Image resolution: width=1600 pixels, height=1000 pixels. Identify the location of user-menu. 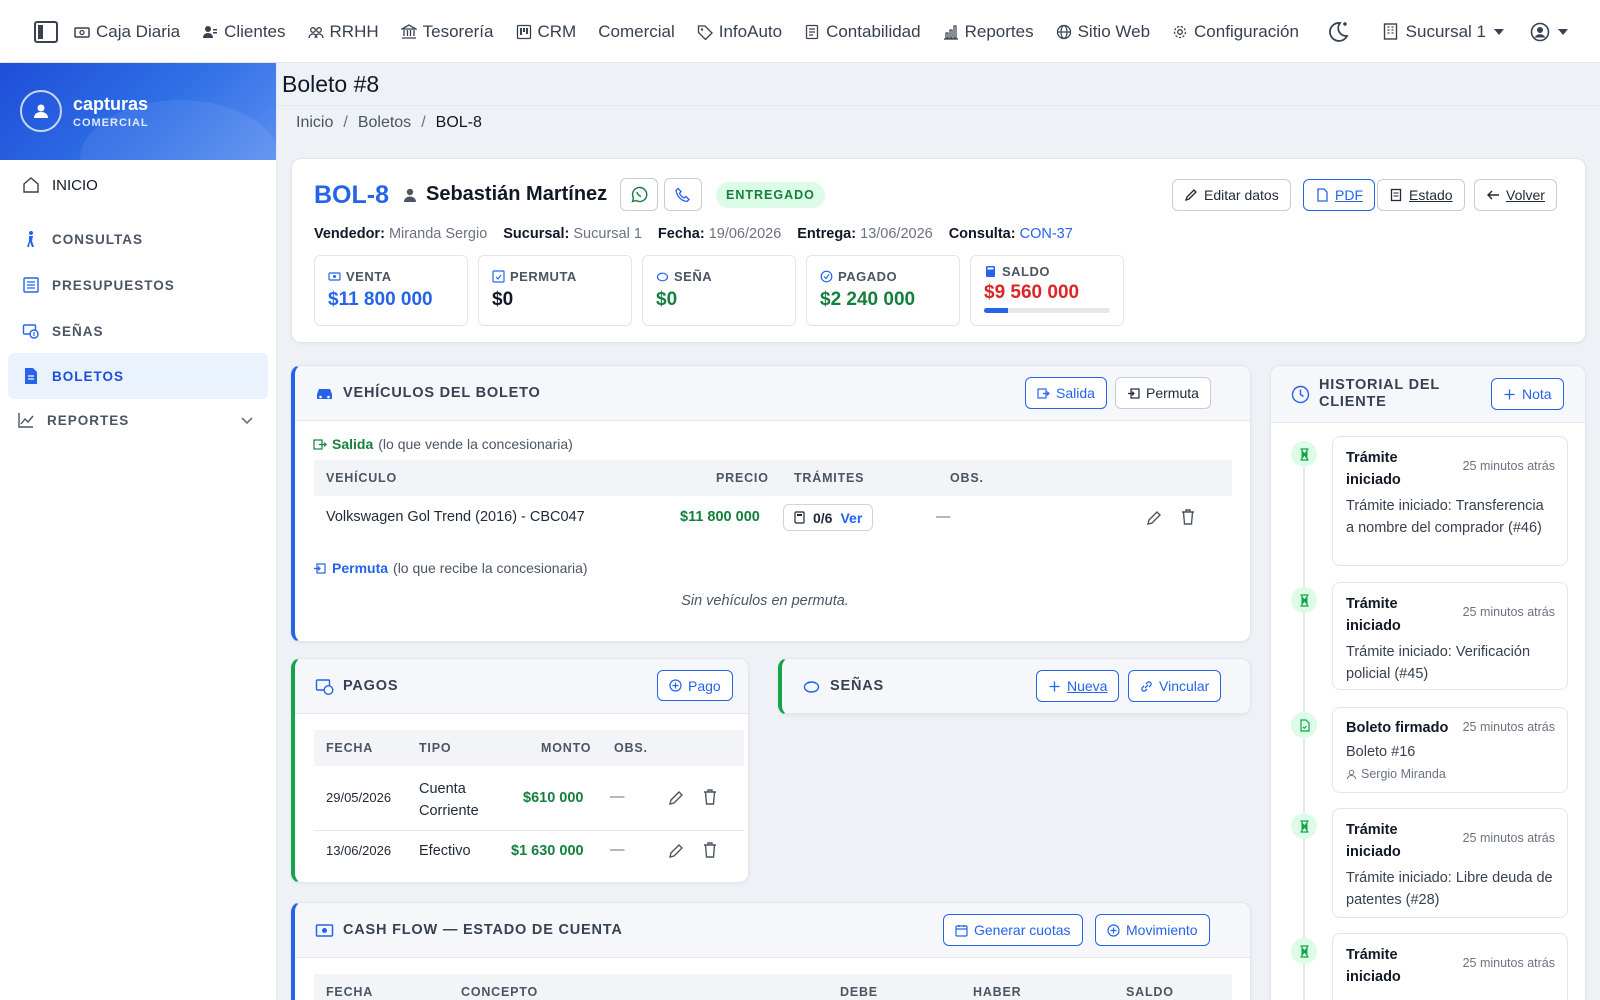
(1549, 32).